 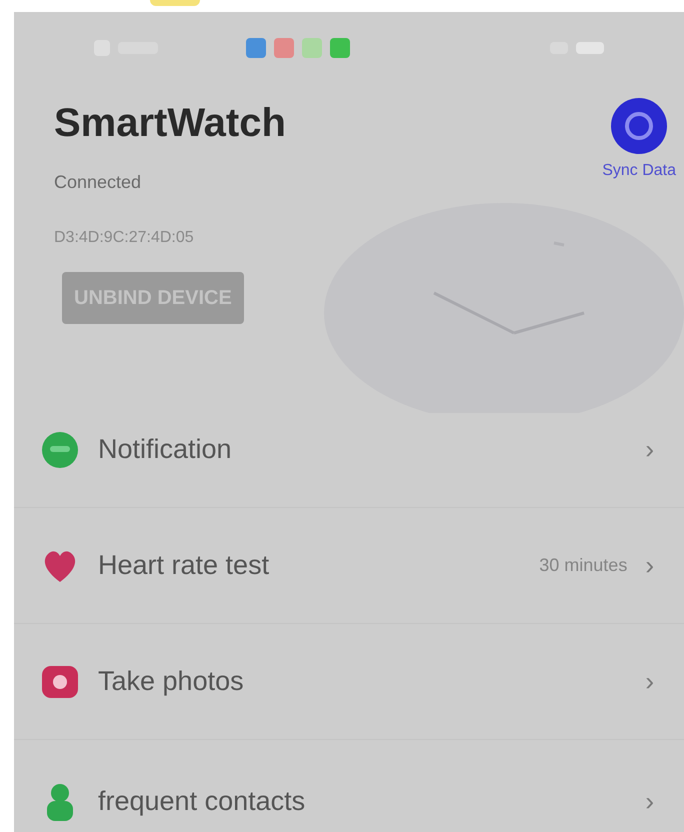 I want to click on highlight-mark, so click(x=175, y=3).